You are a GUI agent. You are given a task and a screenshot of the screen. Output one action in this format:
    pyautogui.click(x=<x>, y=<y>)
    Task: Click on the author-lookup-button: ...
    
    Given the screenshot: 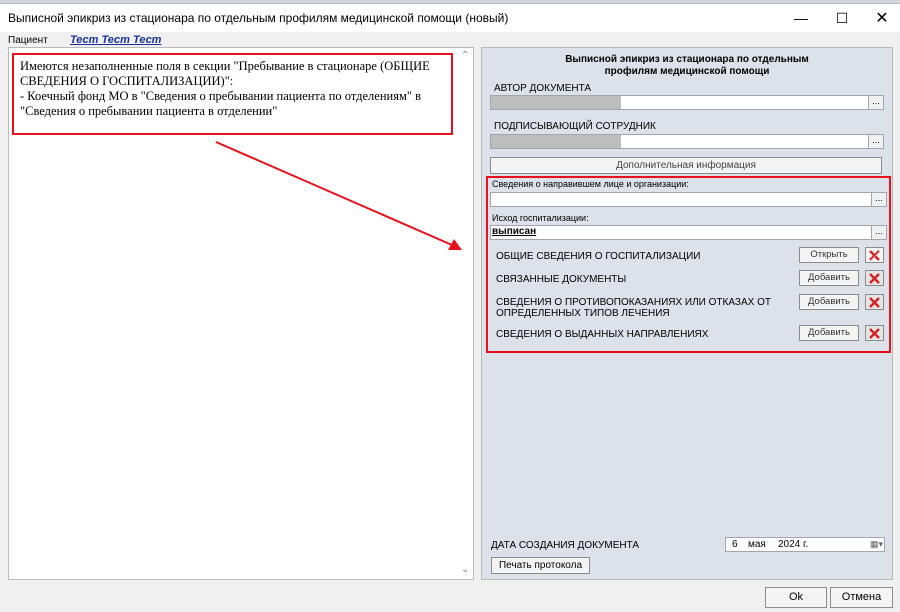 What is the action you would take?
    pyautogui.click(x=875, y=102)
    